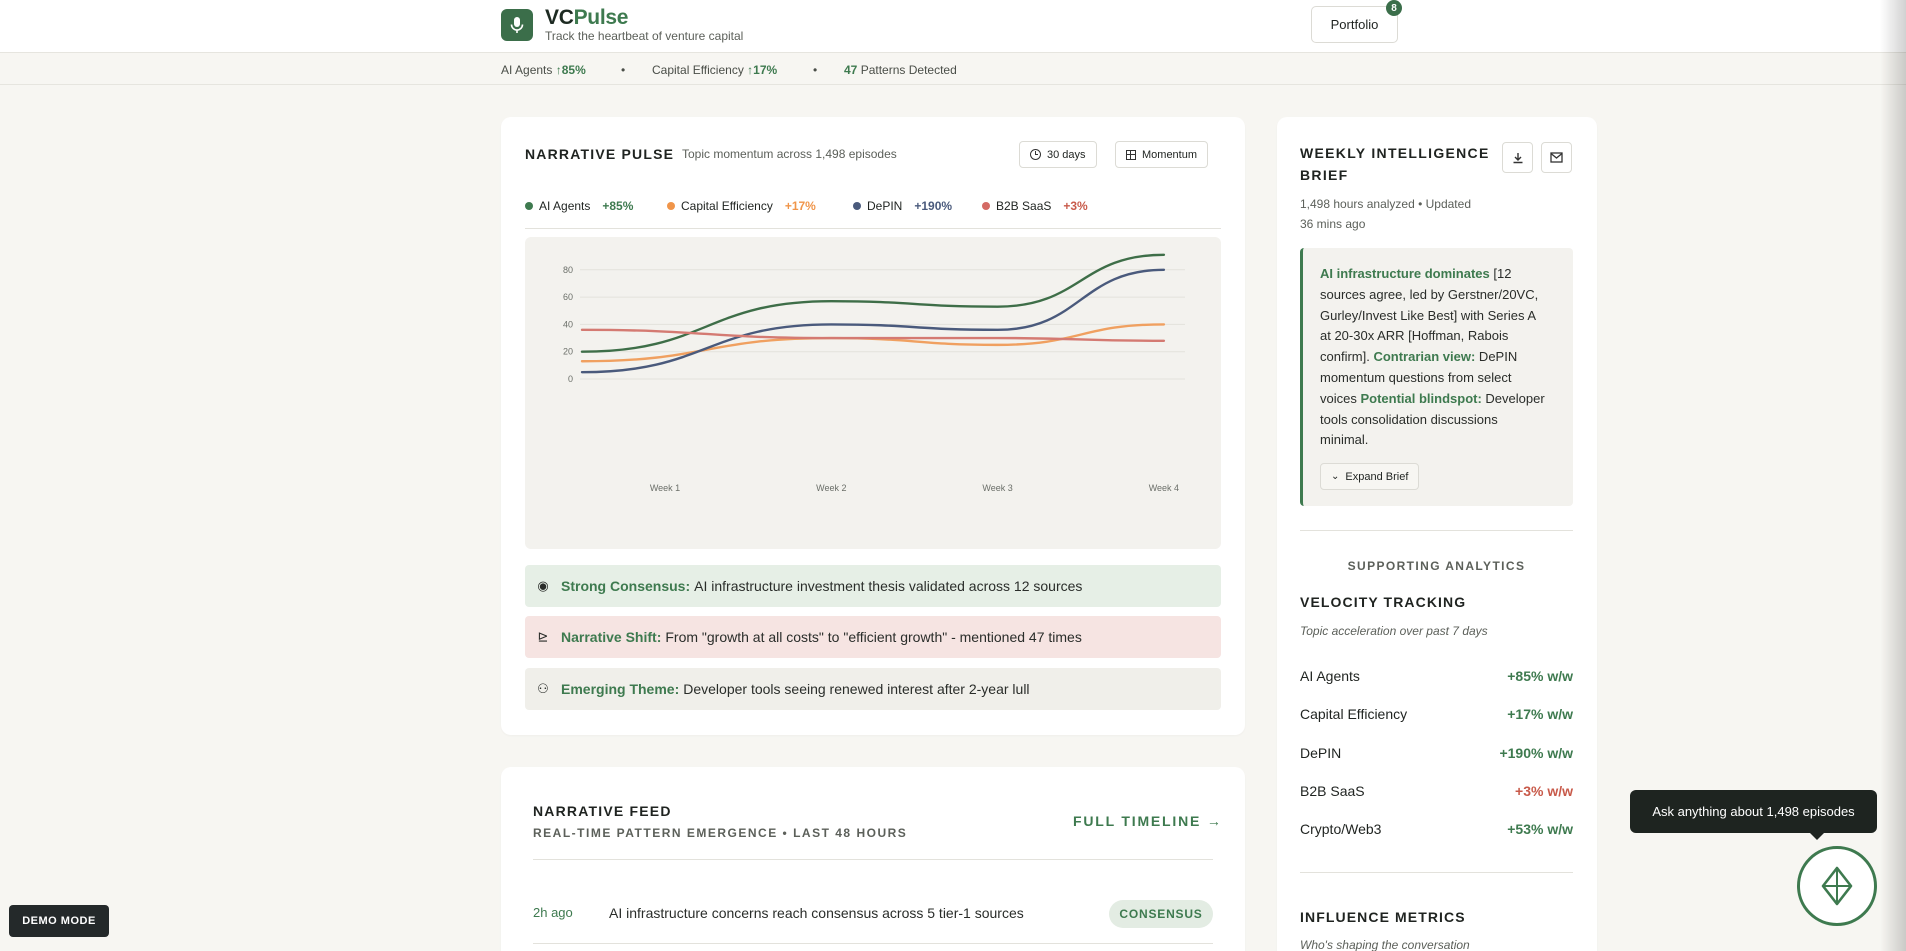 This screenshot has height=951, width=1906. What do you see at coordinates (1544, 791) in the screenshot?
I see `velocity-value: +3% w/w` at bounding box center [1544, 791].